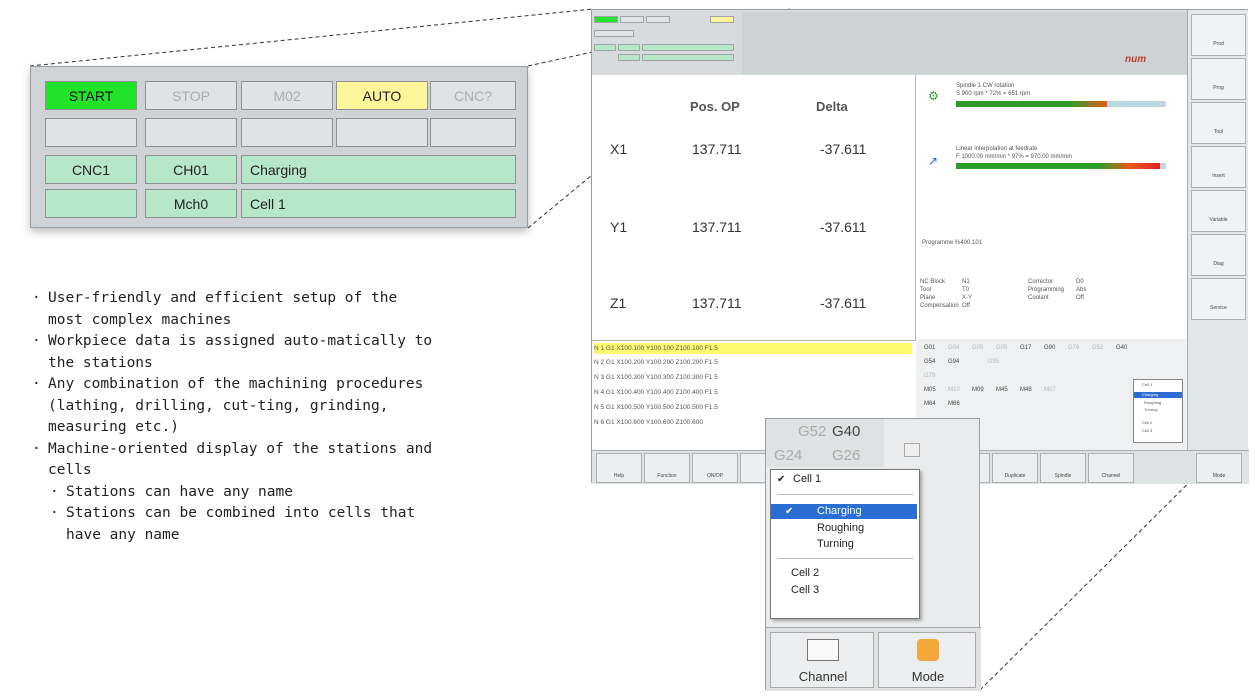  Describe the element at coordinates (1081, 290) in the screenshot. I see `nc-value: Abs` at that location.